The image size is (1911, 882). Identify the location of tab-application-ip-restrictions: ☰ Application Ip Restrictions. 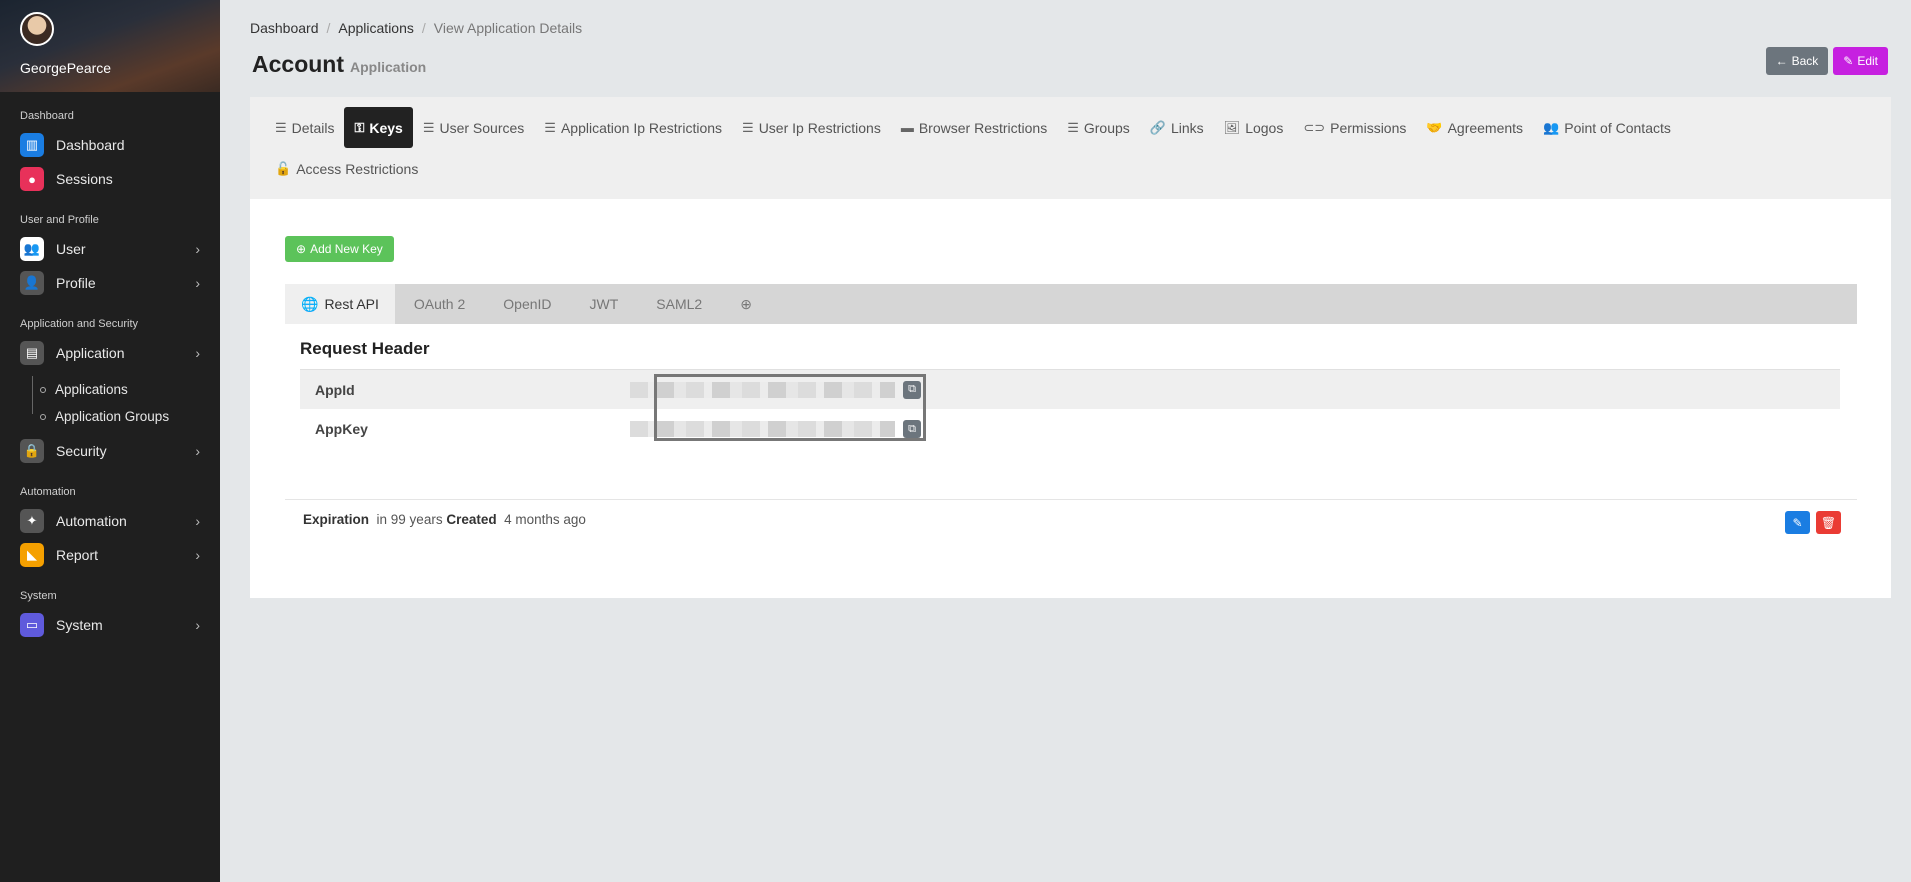
(633, 127).